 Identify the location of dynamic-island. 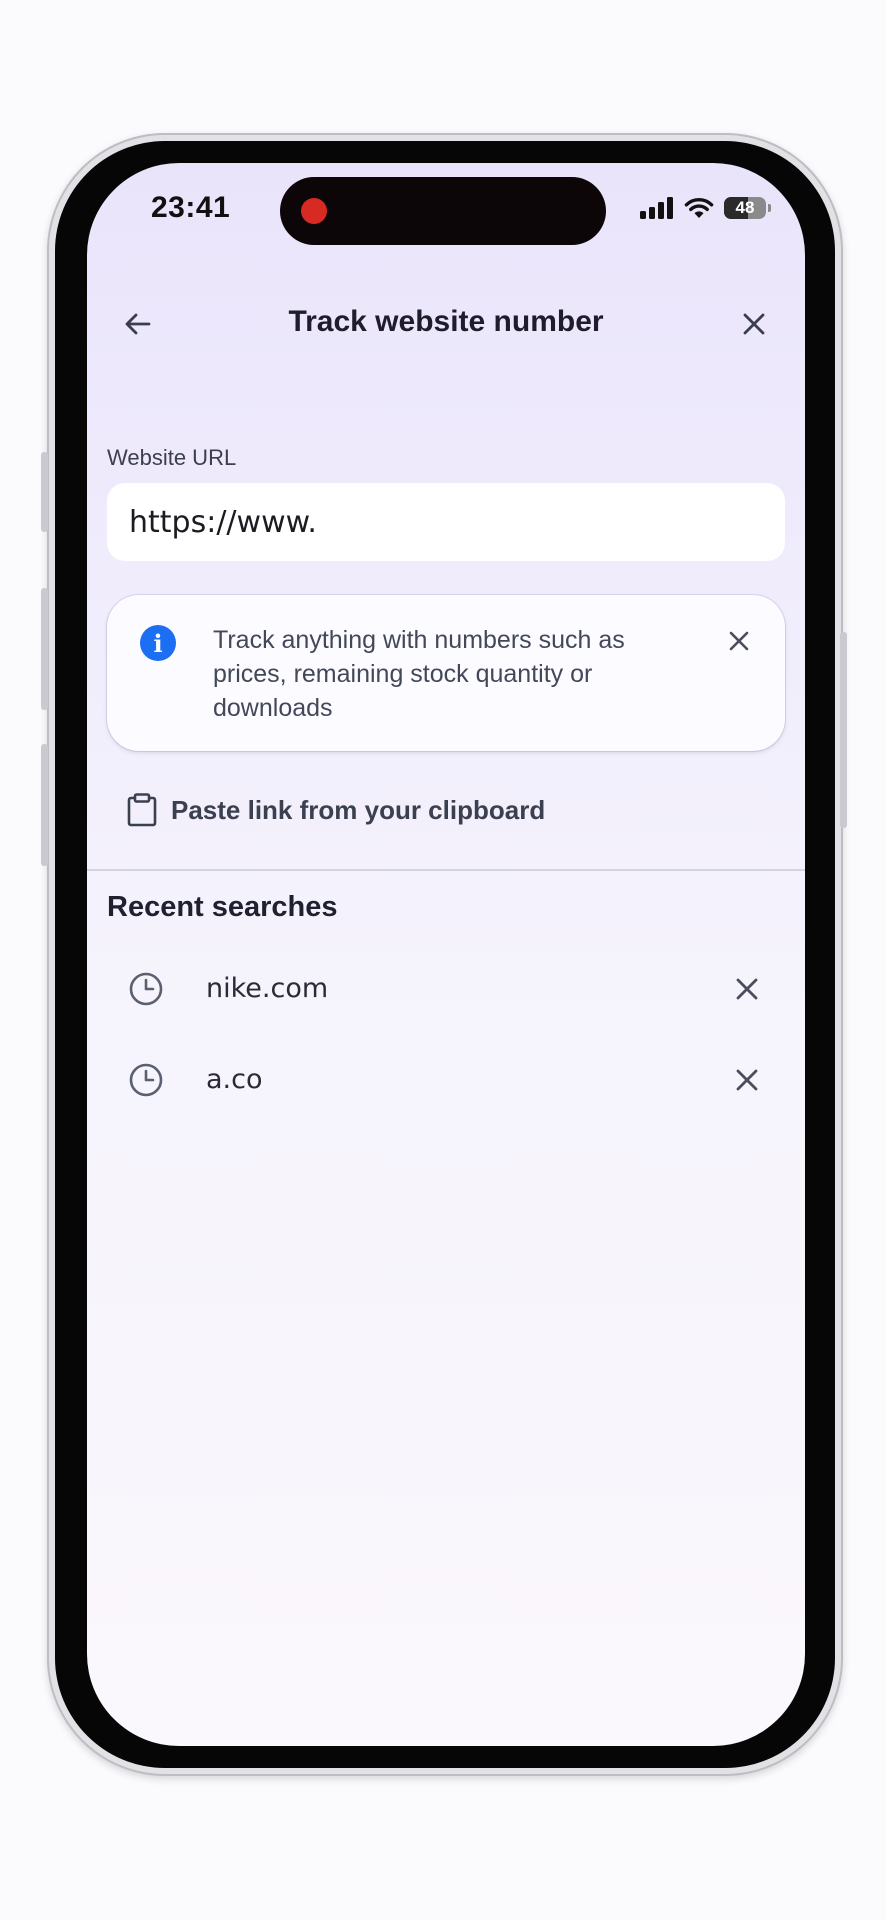
(443, 211).